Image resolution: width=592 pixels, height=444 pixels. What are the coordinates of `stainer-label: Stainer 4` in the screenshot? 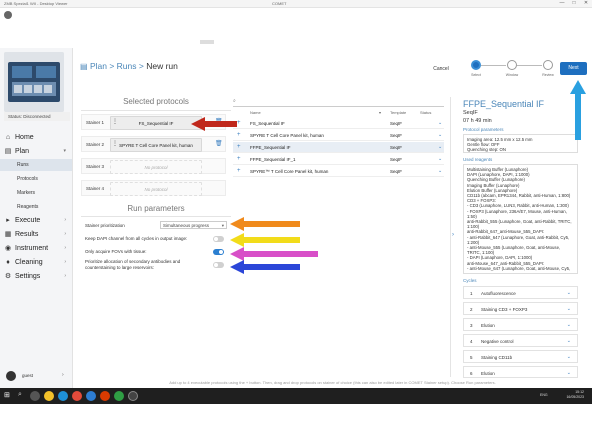 It's located at (95, 188).